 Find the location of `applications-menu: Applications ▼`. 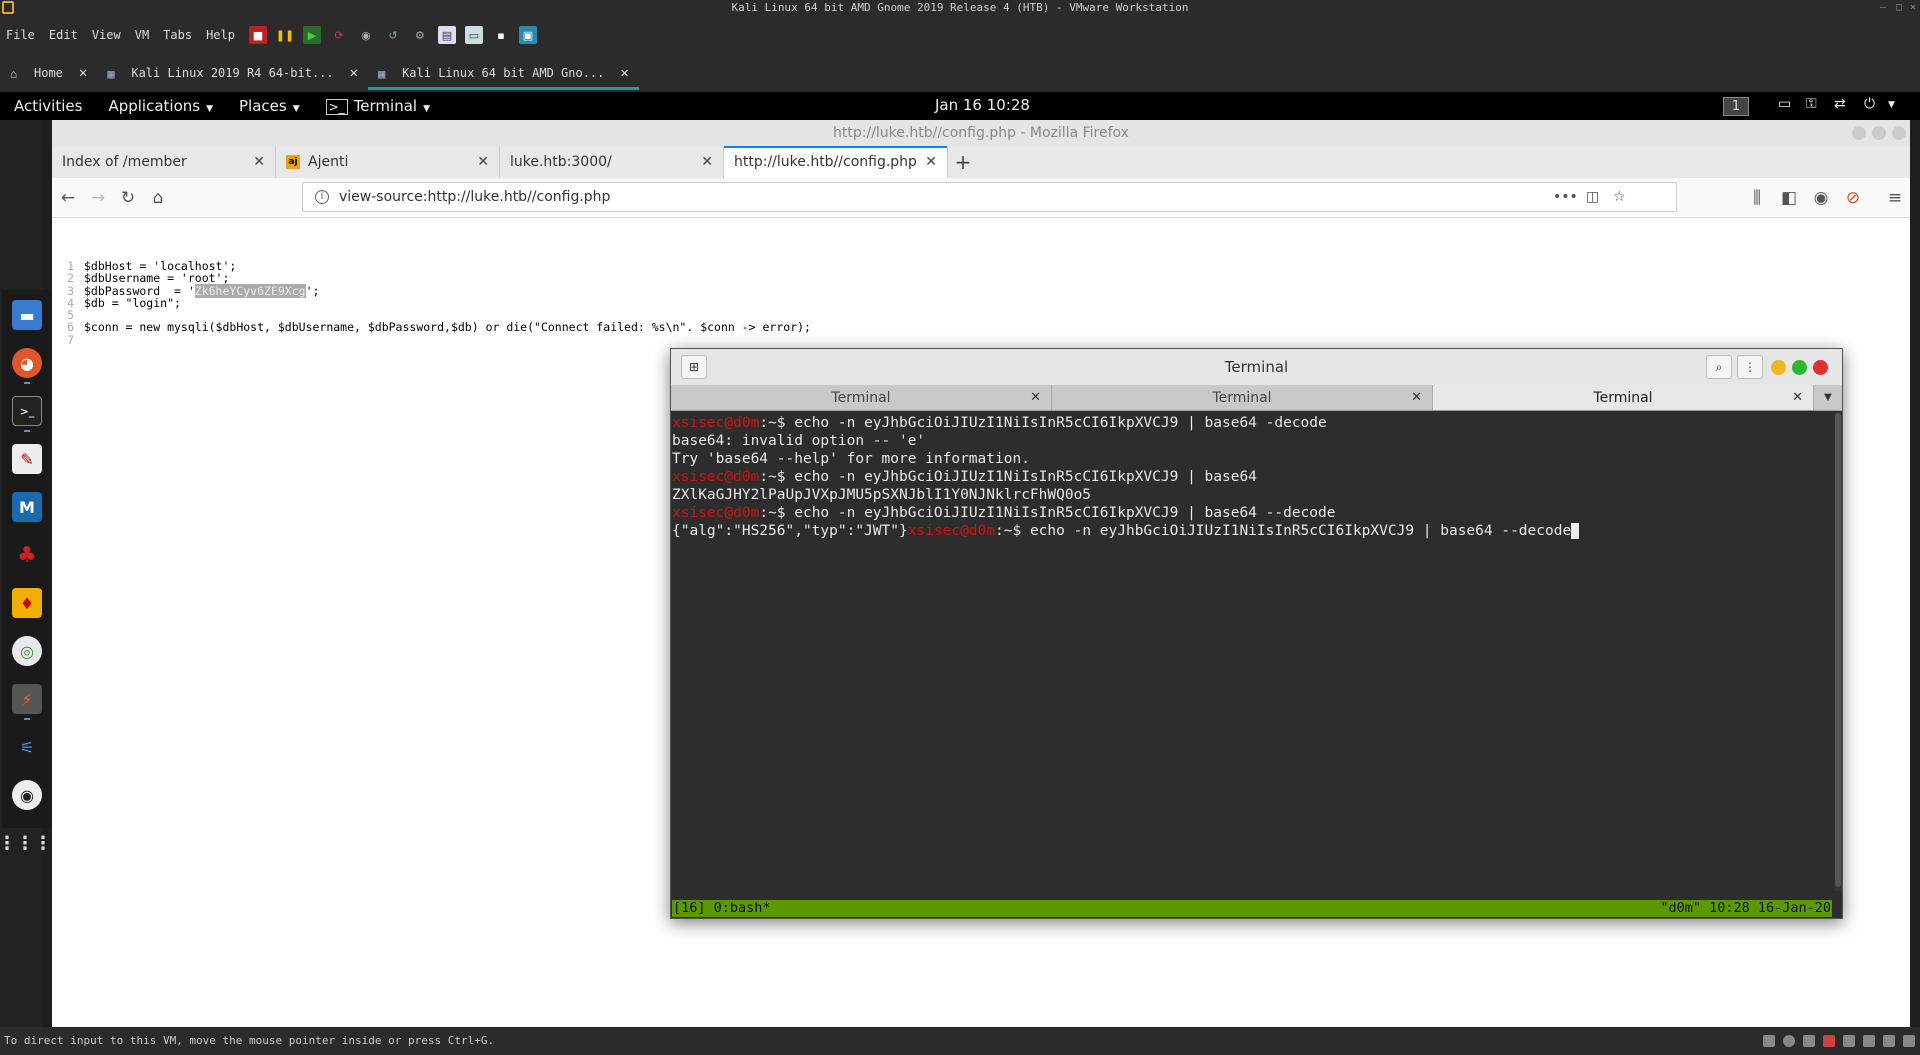

applications-menu: Applications ▼ is located at coordinates (160, 106).